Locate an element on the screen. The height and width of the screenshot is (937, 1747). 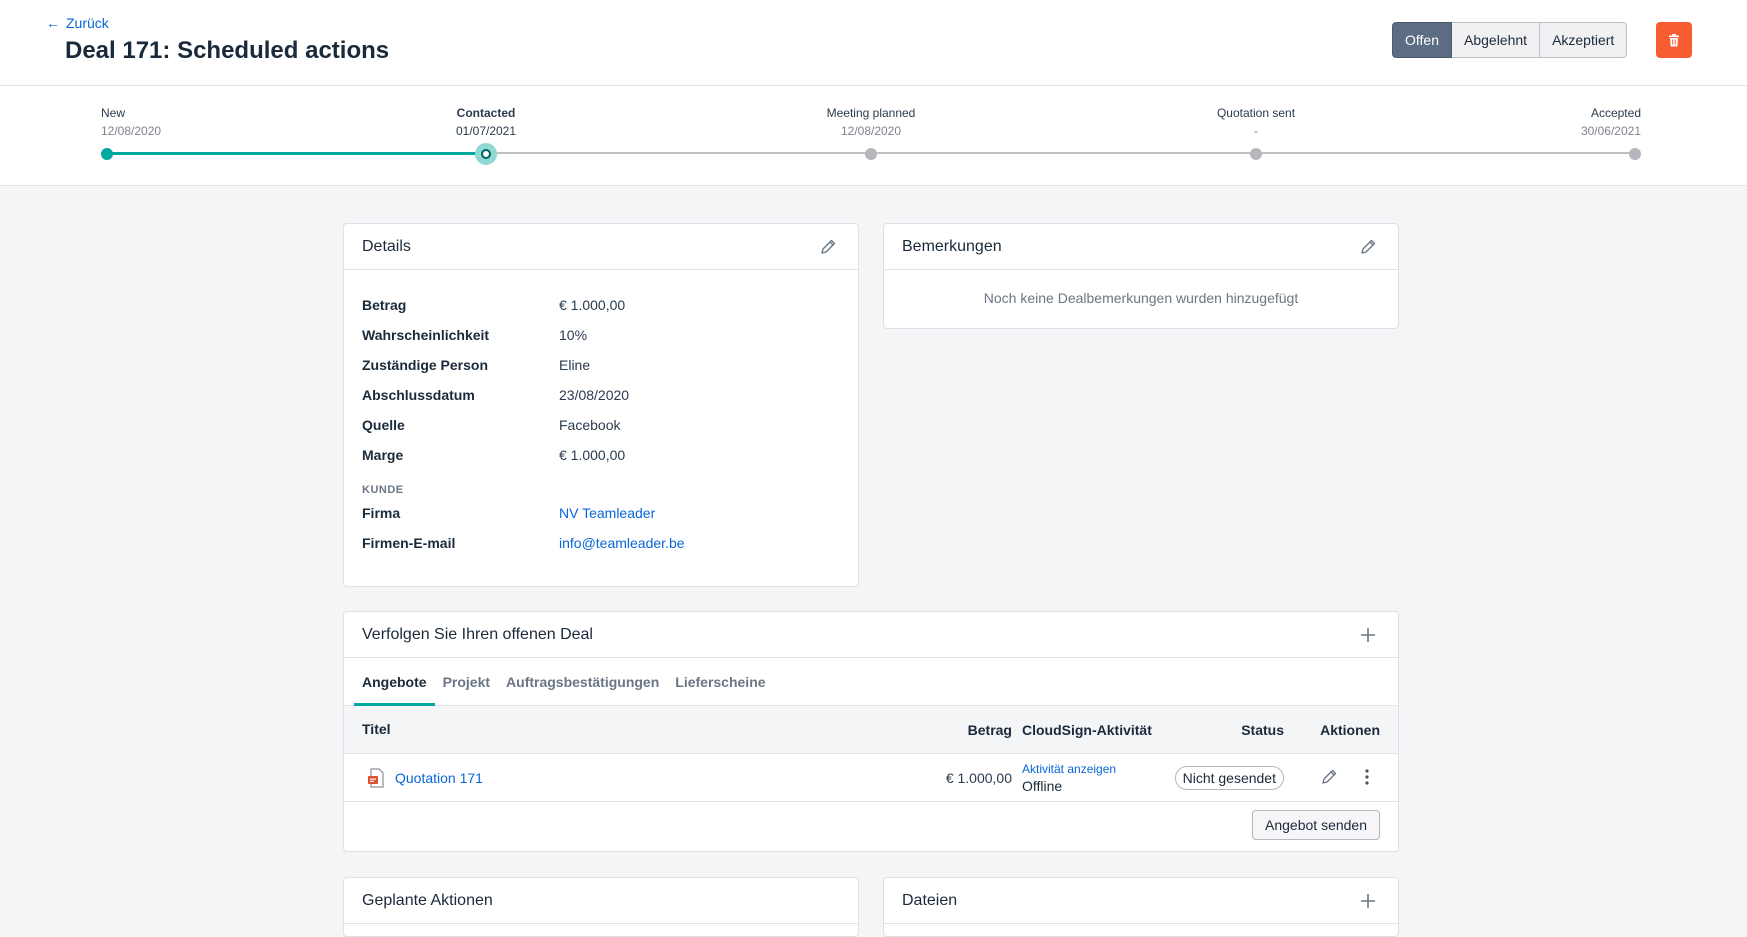
back-link: ← Zurück is located at coordinates (77, 23).